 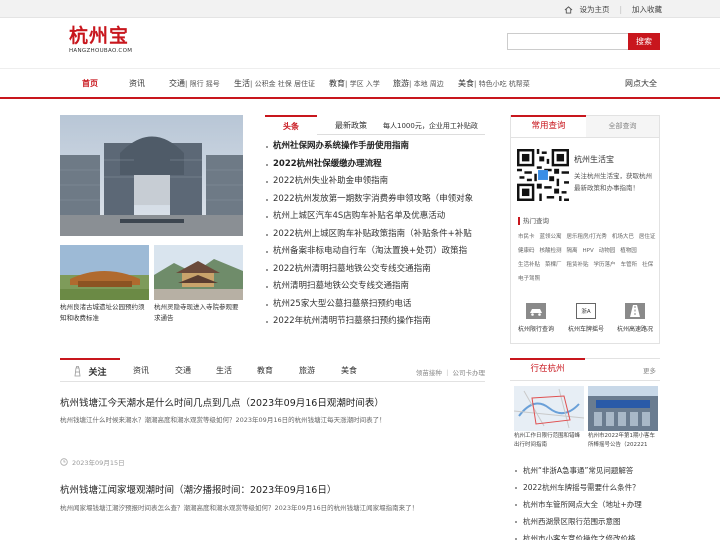 I want to click on city-tabs: 行在杭州 更多, so click(x=585, y=369).